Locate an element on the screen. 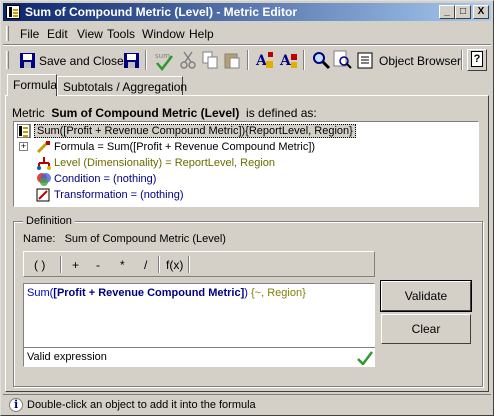 This screenshot has height=416, width=494. floppy-disk-icon is located at coordinates (27, 60).